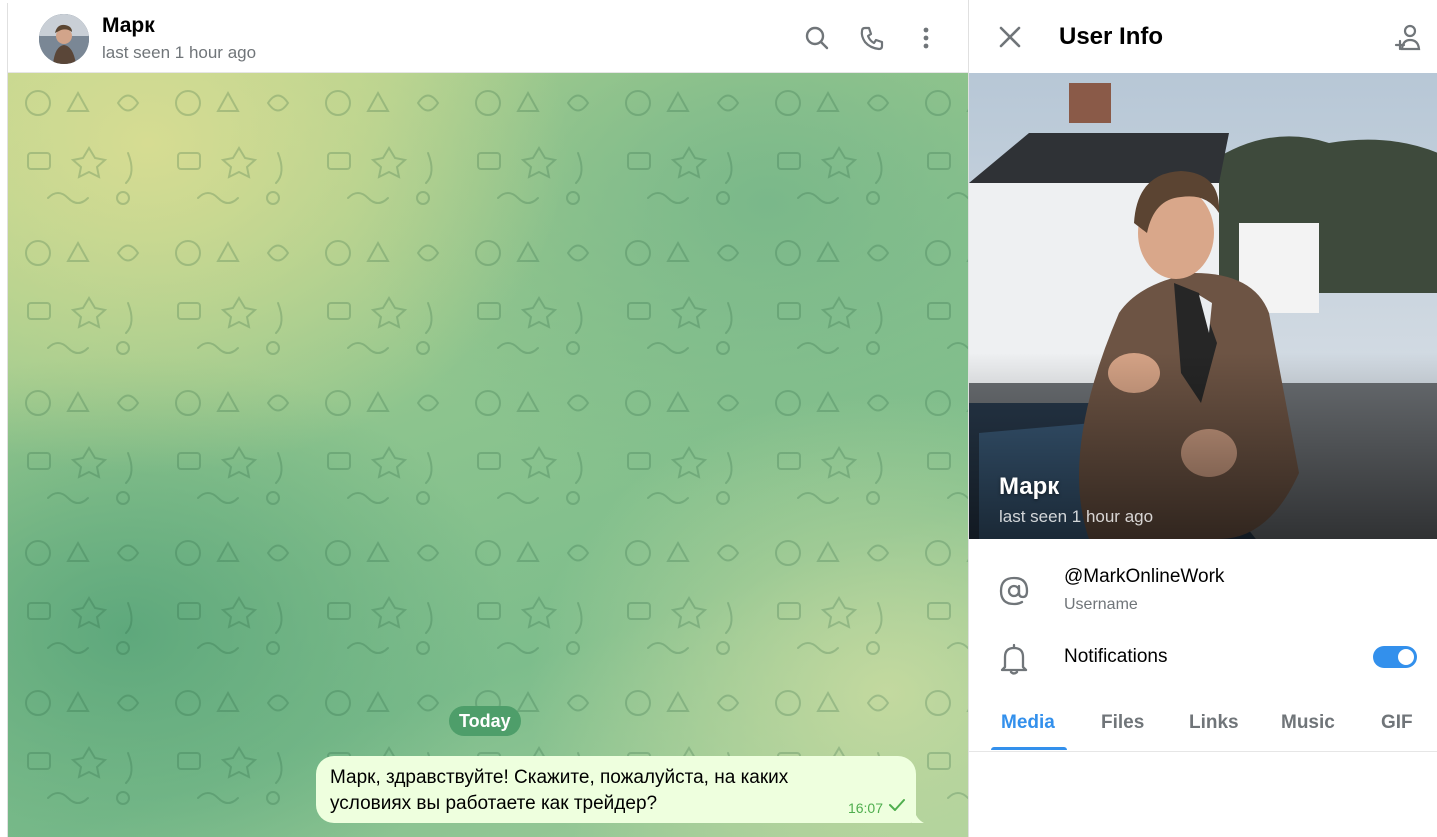 This screenshot has width=1437, height=837. What do you see at coordinates (817, 38) in the screenshot?
I see `search-icon` at bounding box center [817, 38].